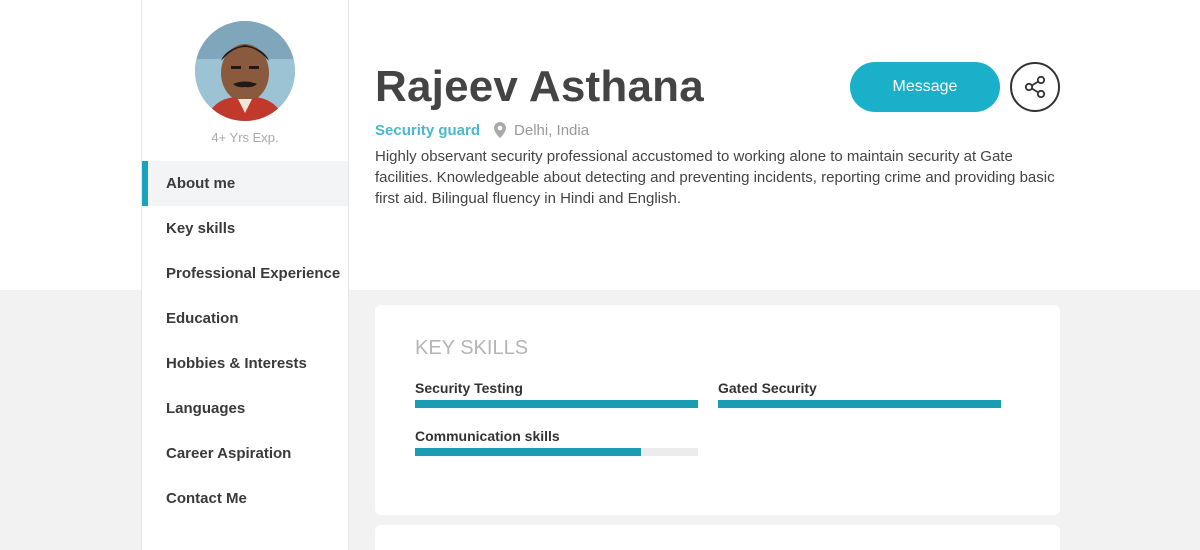 This screenshot has height=550, width=1200. What do you see at coordinates (767, 388) in the screenshot?
I see `skill-name: Gated Security` at bounding box center [767, 388].